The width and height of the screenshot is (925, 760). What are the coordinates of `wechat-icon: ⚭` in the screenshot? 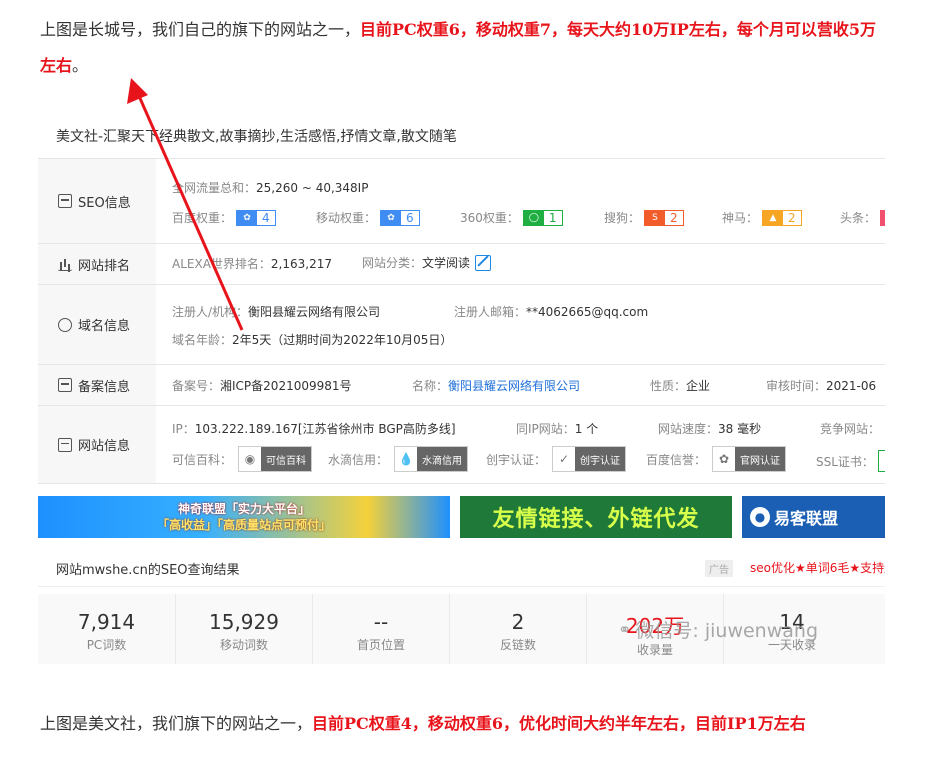 It's located at (625, 629).